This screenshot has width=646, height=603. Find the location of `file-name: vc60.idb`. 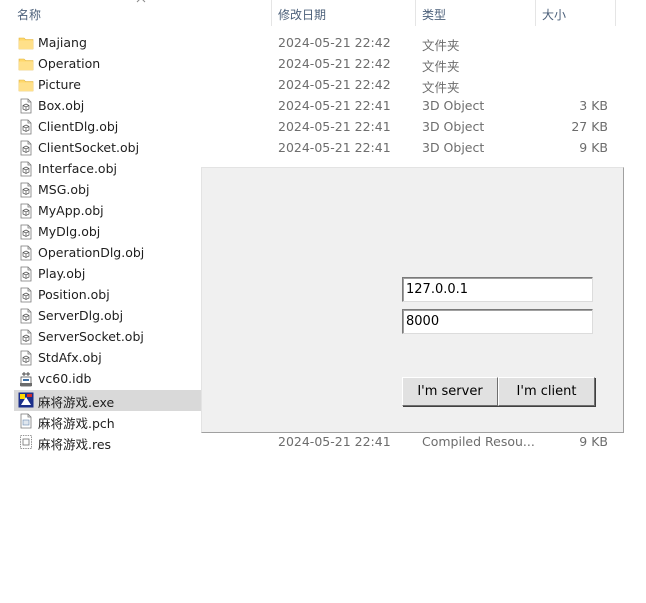

file-name: vc60.idb is located at coordinates (65, 378).